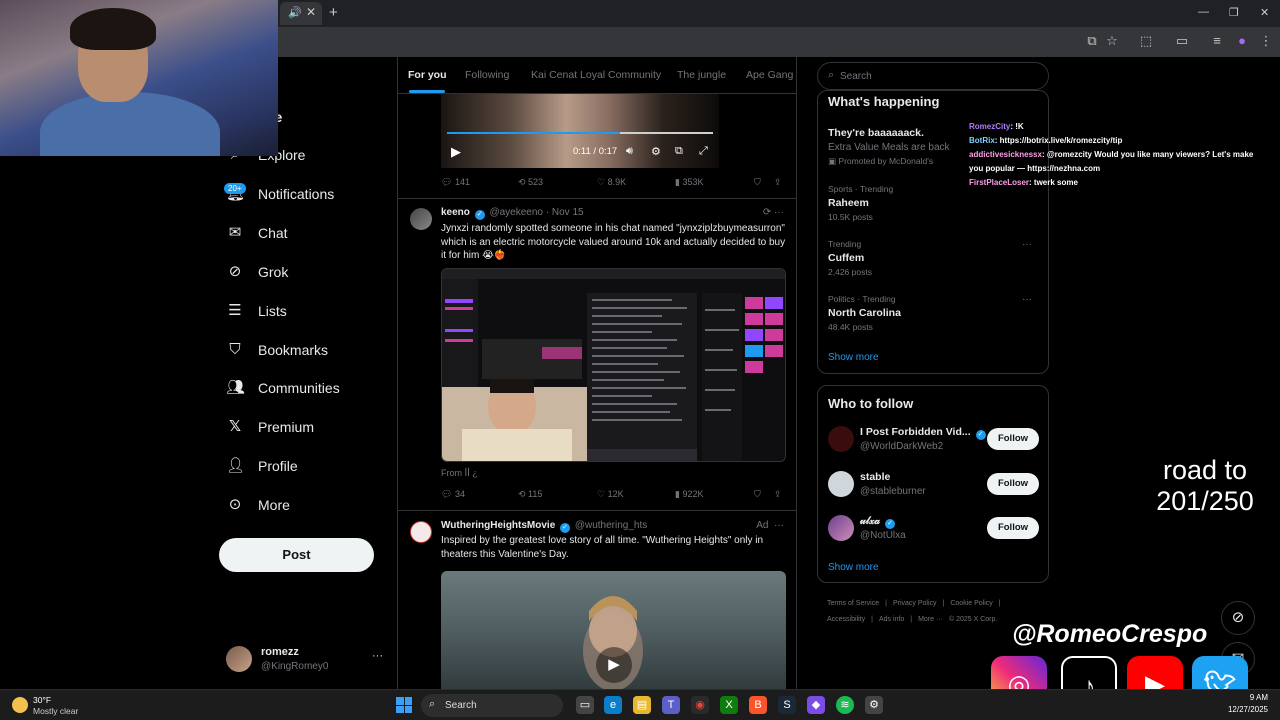 The width and height of the screenshot is (1280, 720). What do you see at coordinates (1092, 41) in the screenshot?
I see `install-app-icon: ⧉` at bounding box center [1092, 41].